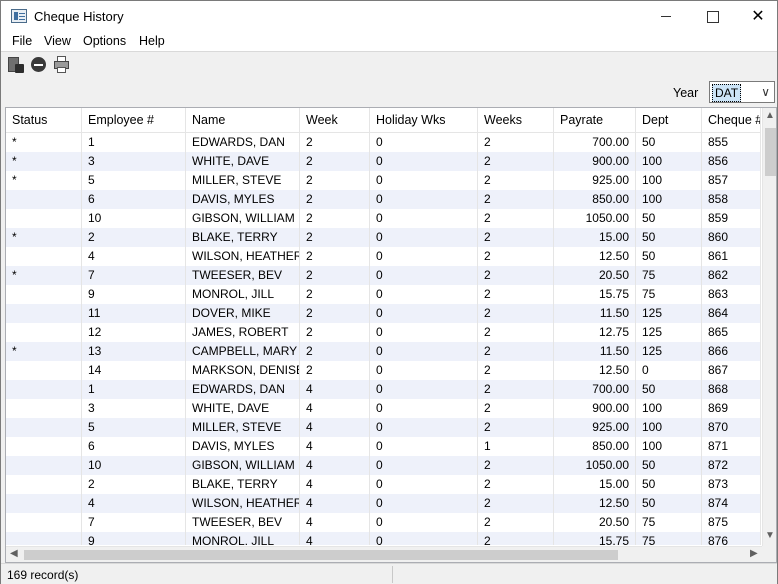  What do you see at coordinates (22, 41) in the screenshot?
I see `menu-file: File` at bounding box center [22, 41].